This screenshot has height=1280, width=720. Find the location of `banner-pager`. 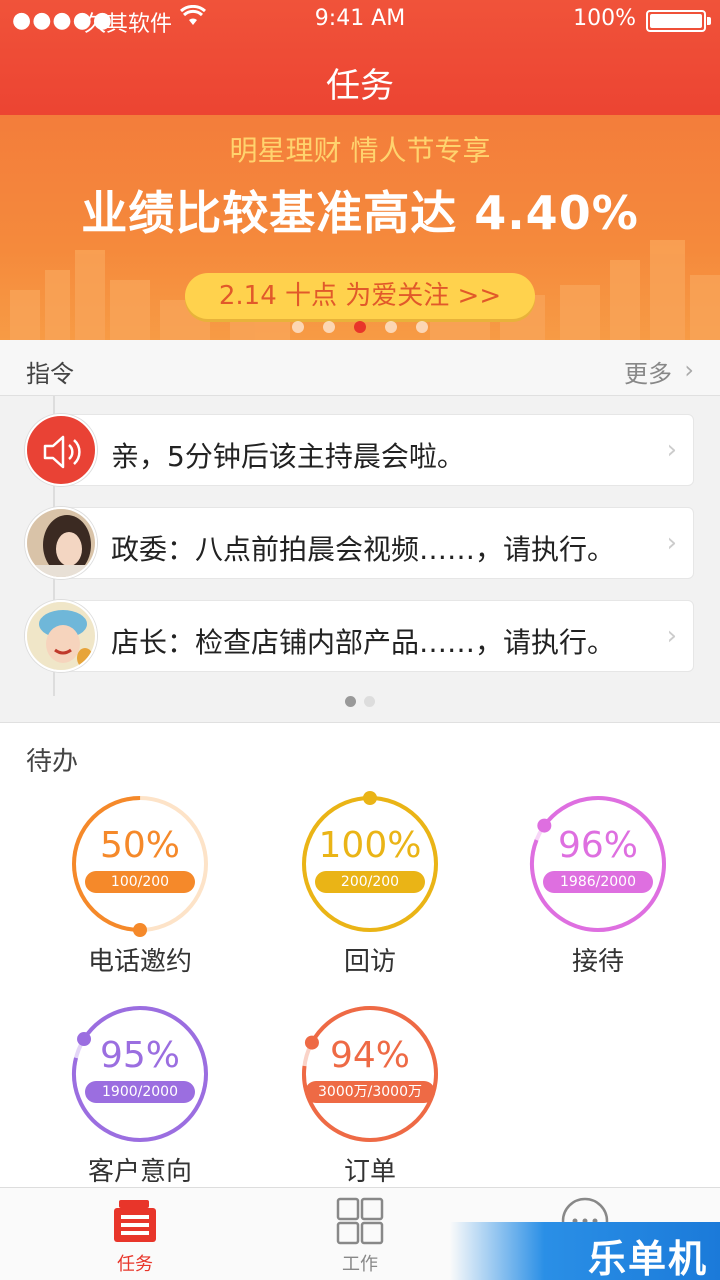

banner-pager is located at coordinates (360, 327).